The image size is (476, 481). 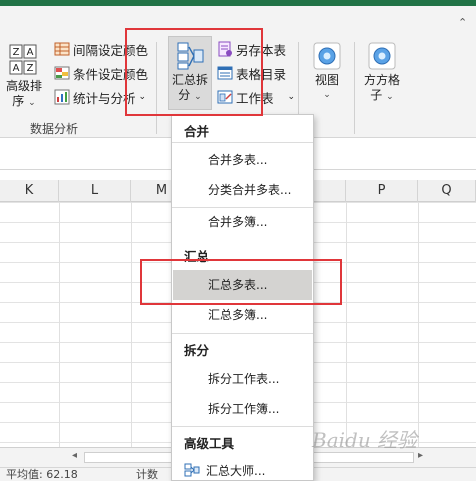 I want to click on merge-split-button: 汇总拆 分 ⌄, so click(x=190, y=73).